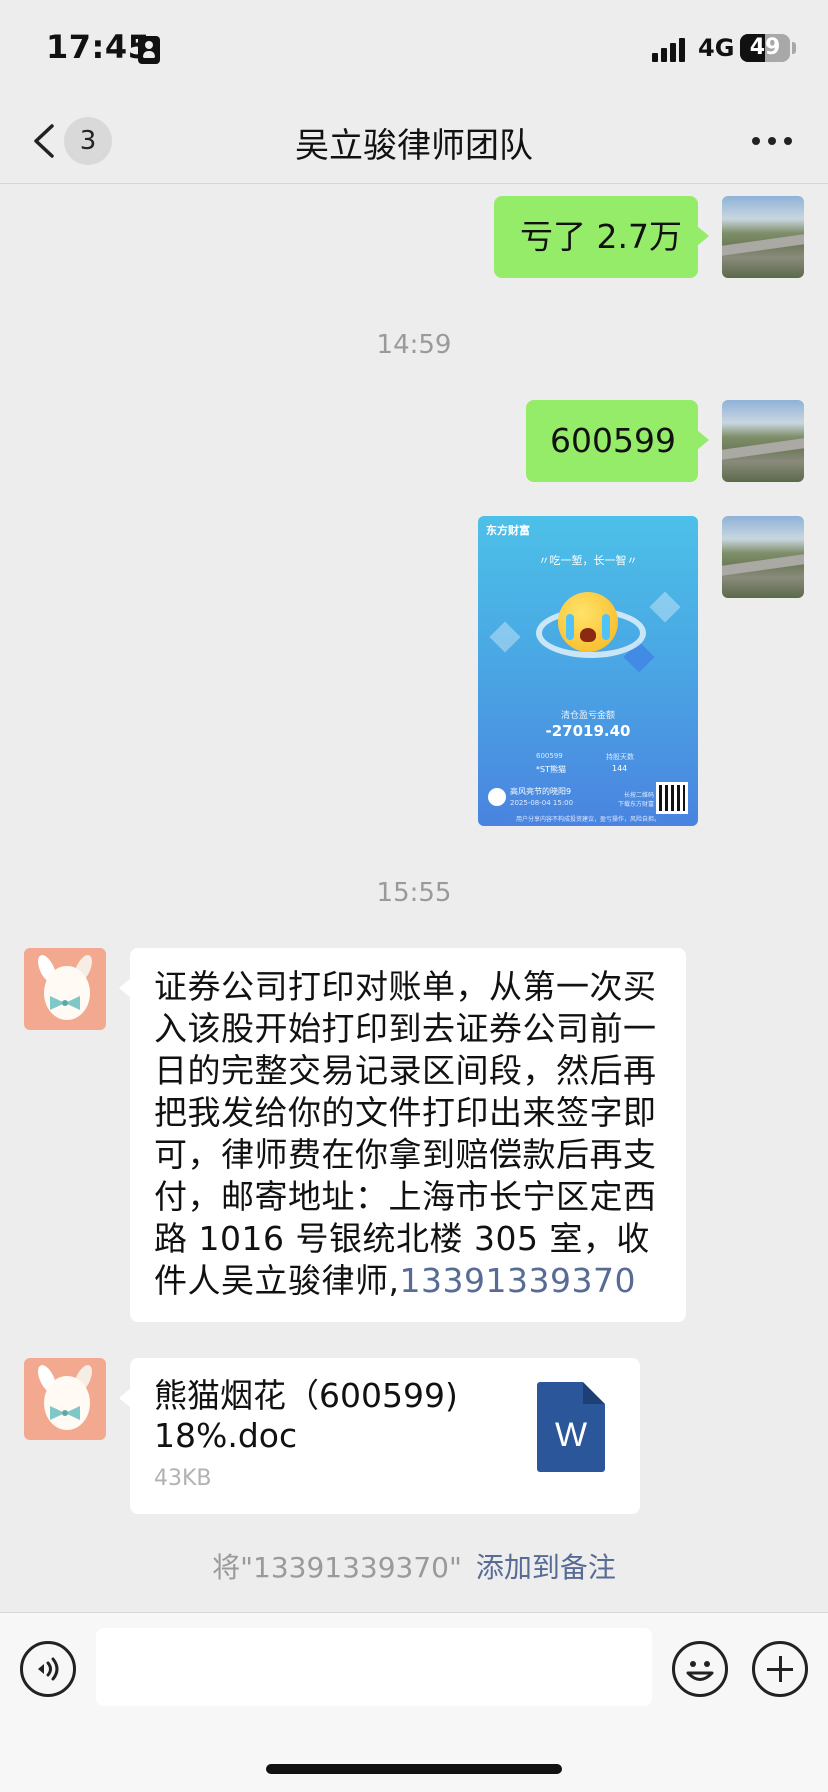  What do you see at coordinates (374, 1667) in the screenshot?
I see `message-input` at bounding box center [374, 1667].